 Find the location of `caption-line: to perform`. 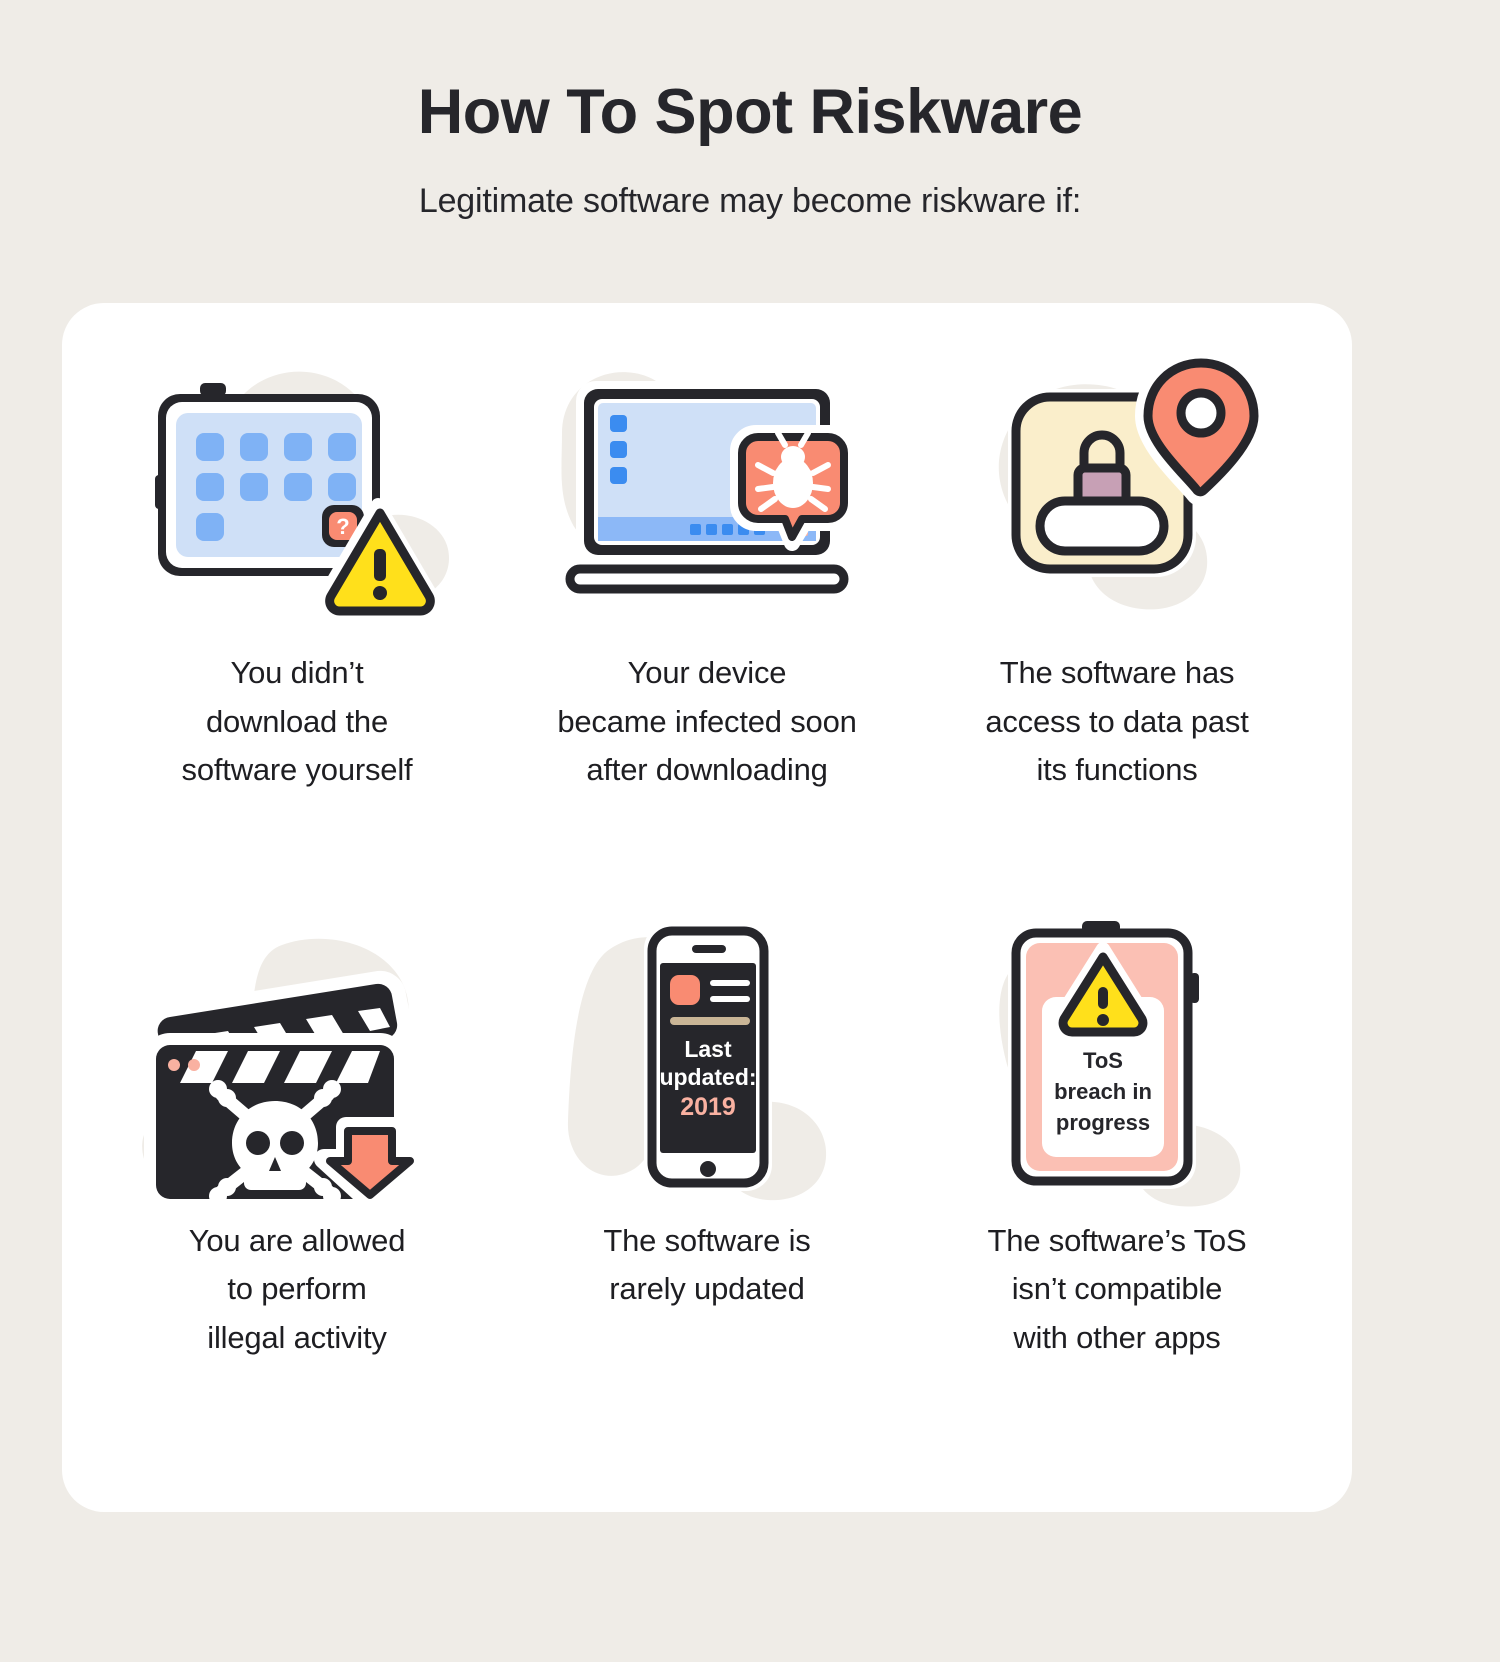

caption-line: to perform is located at coordinates (297, 1289).